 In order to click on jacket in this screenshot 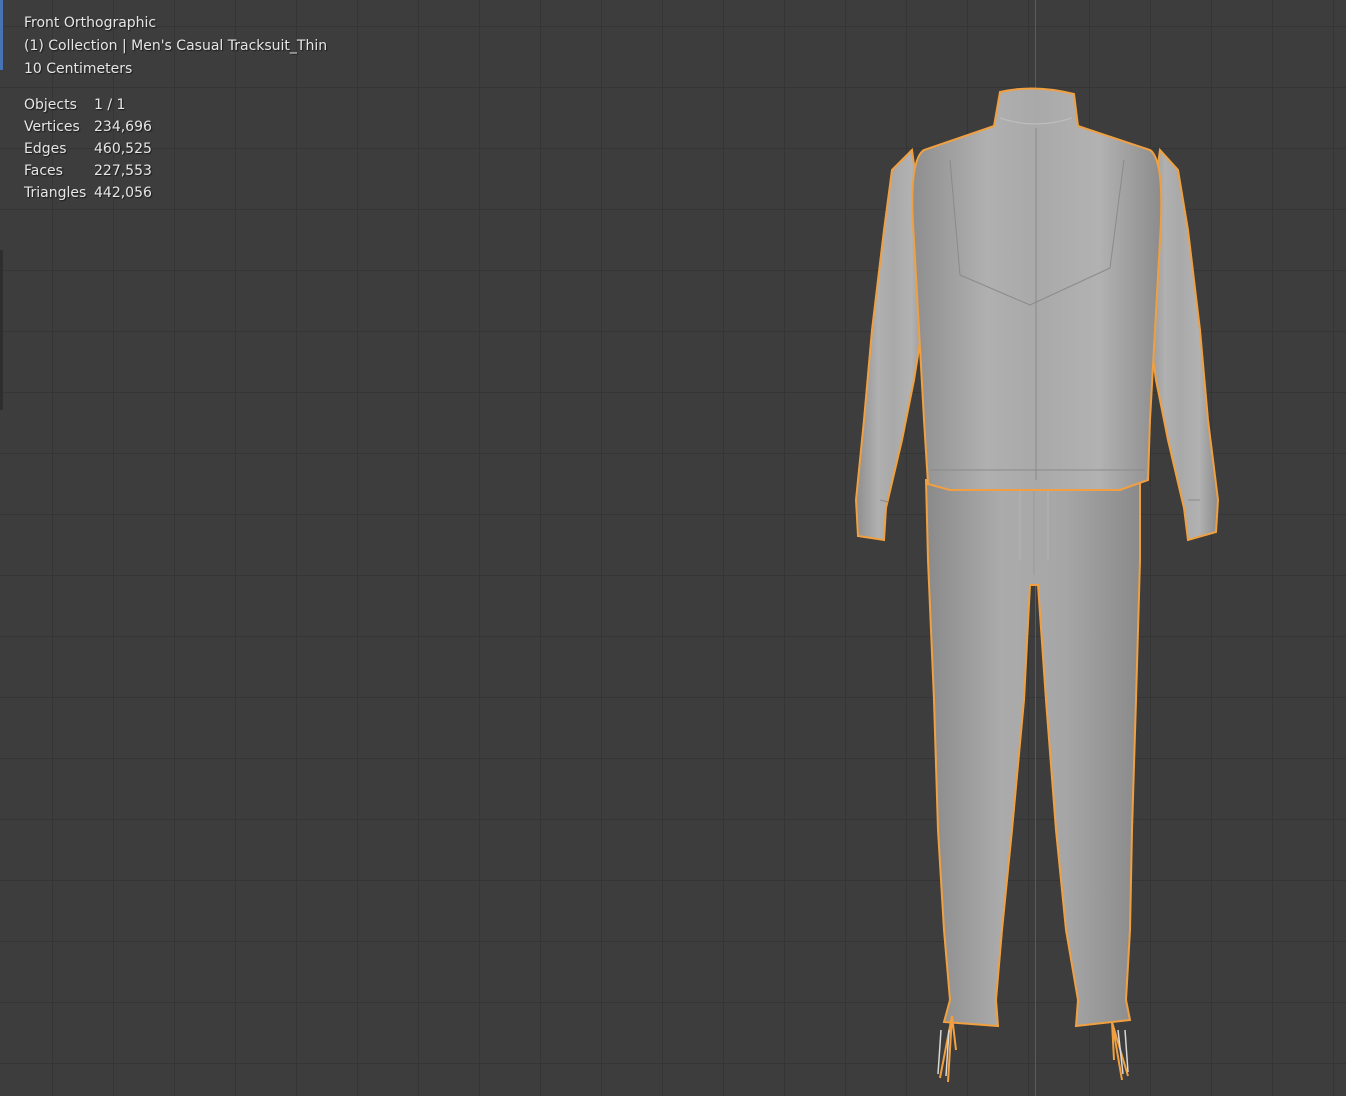, I will do `click(1037, 314)`.